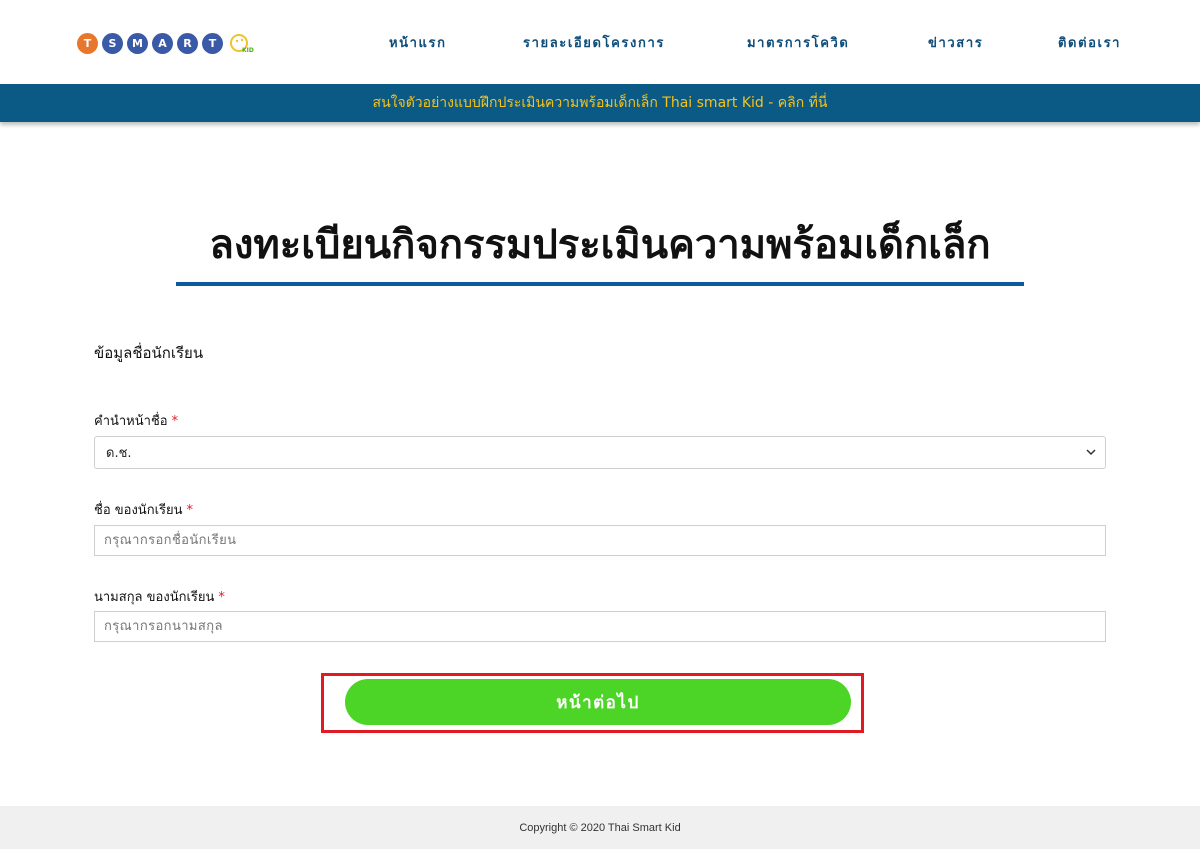  Describe the element at coordinates (131, 421) in the screenshot. I see `prefix-label-text: คำนำหน้าชื่อ` at that location.